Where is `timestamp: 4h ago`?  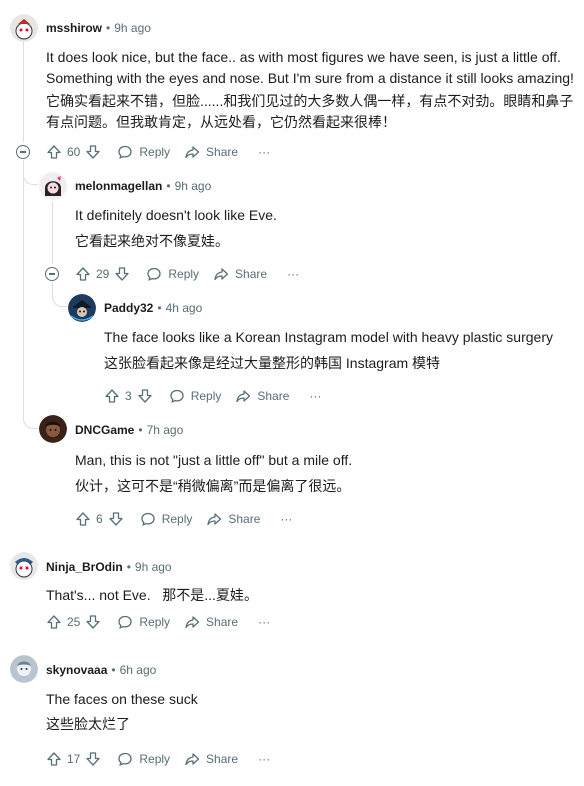 timestamp: 4h ago is located at coordinates (184, 308).